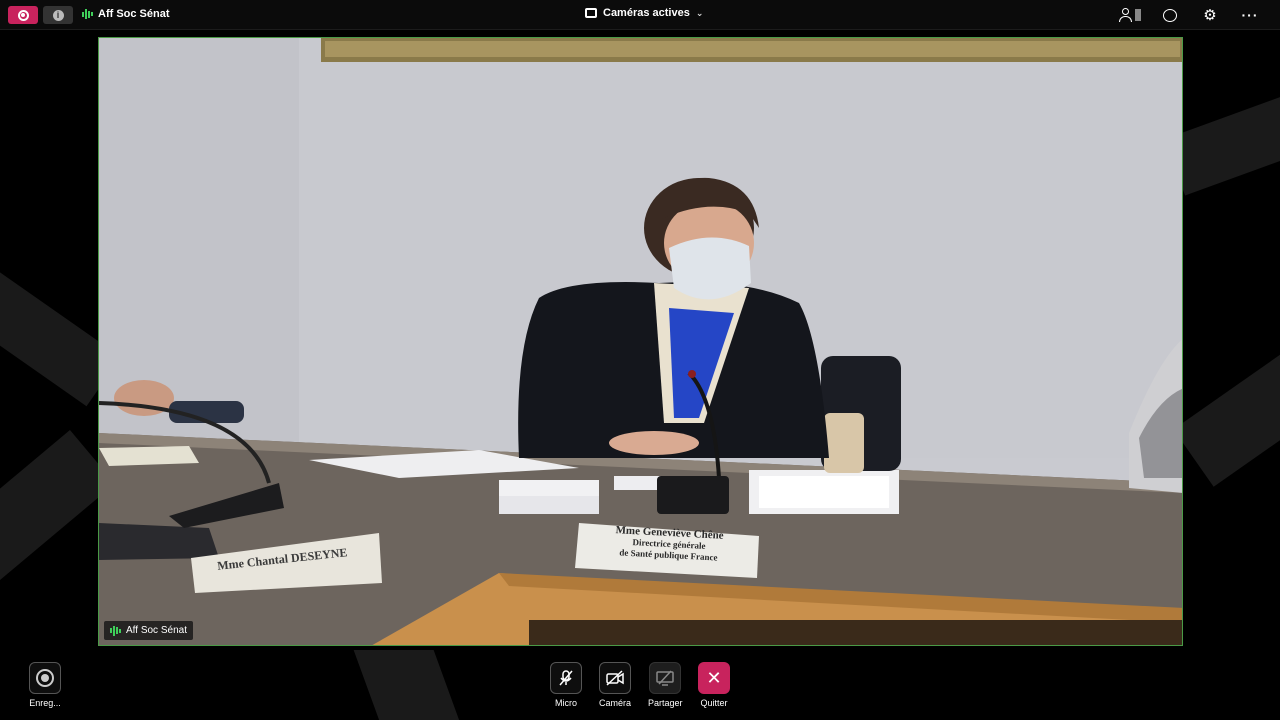  I want to click on participants-level-bar, so click(1138, 15).